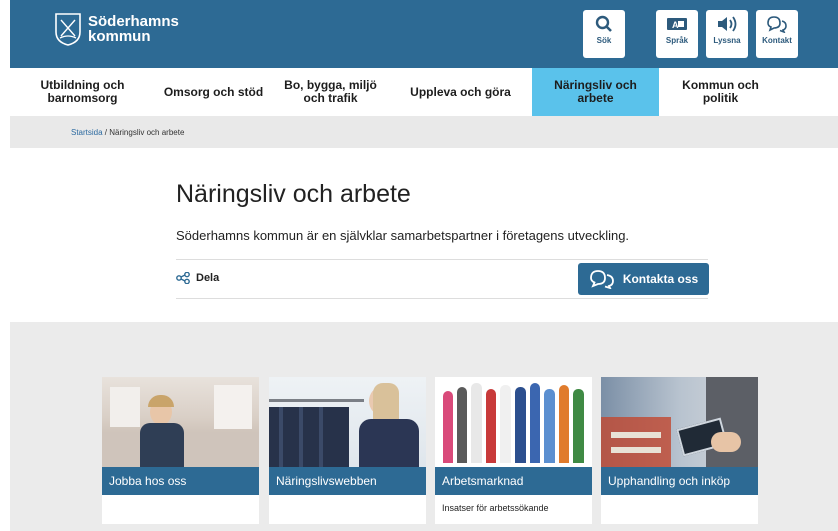 This screenshot has width=838, height=531. I want to click on language-label: Språk, so click(677, 40).